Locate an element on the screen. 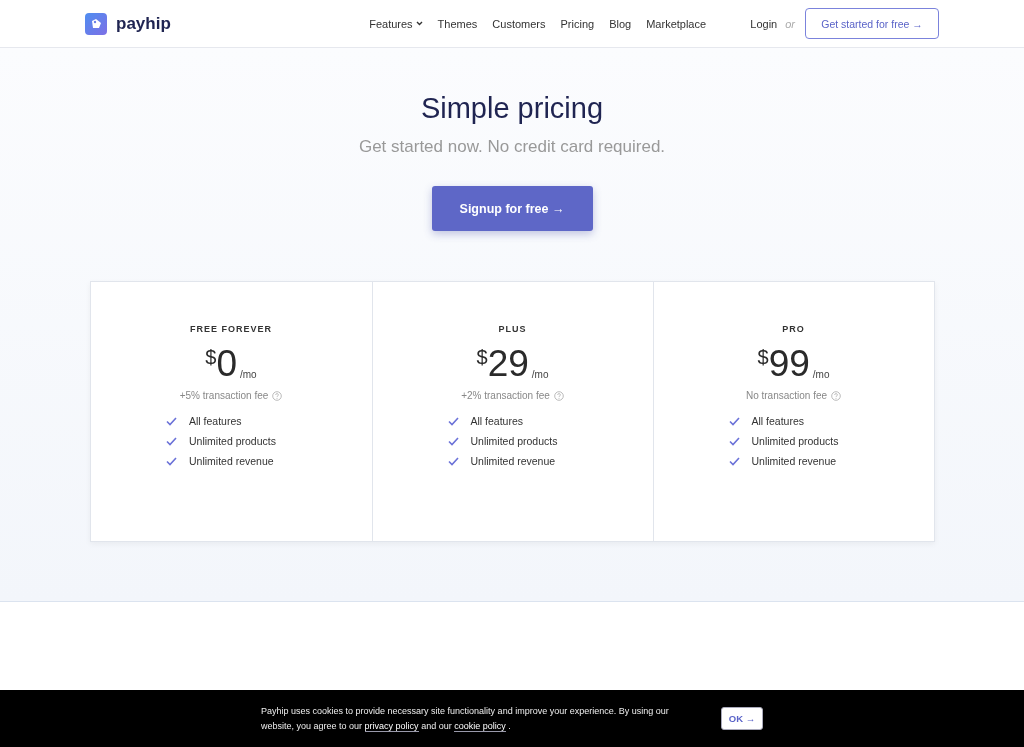 This screenshot has width=1024, height=747. nav-link: Themes is located at coordinates (457, 23).